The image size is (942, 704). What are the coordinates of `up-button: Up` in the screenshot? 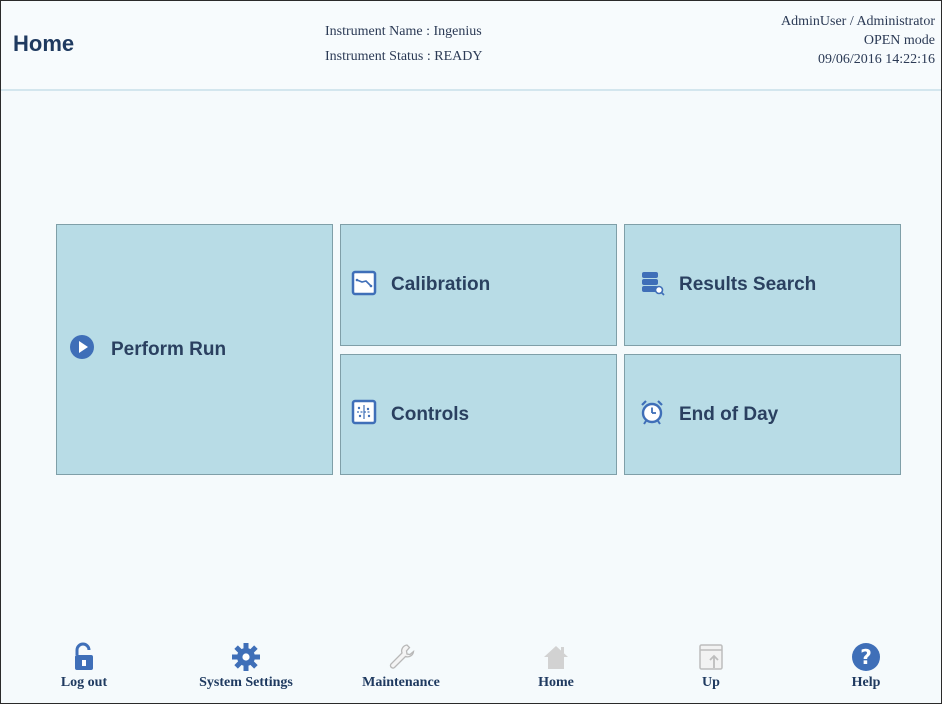 It's located at (711, 666).